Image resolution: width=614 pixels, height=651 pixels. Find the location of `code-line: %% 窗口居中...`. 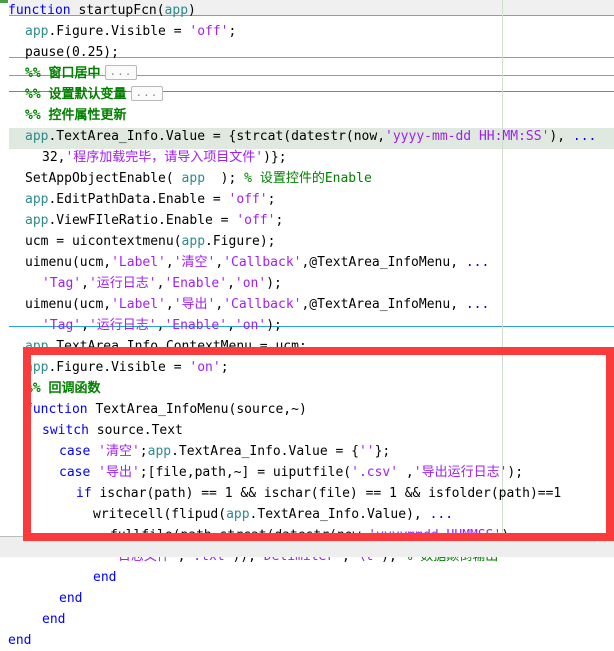

code-line: %% 窗口居中... is located at coordinates (307, 73).